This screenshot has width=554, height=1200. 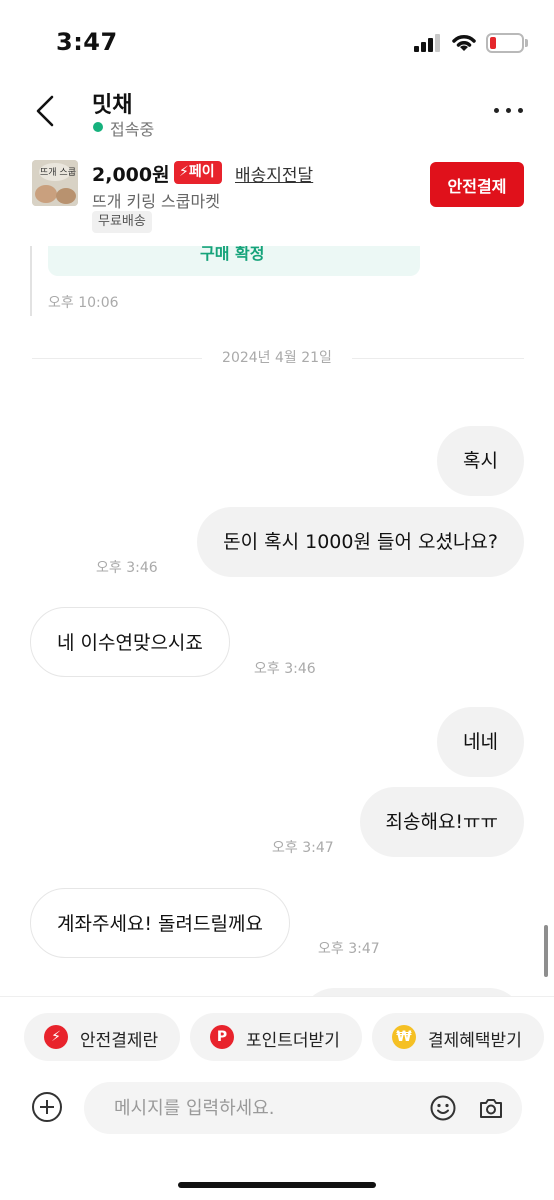 I want to click on chat-header: 밋채 접속중, so click(x=277, y=115).